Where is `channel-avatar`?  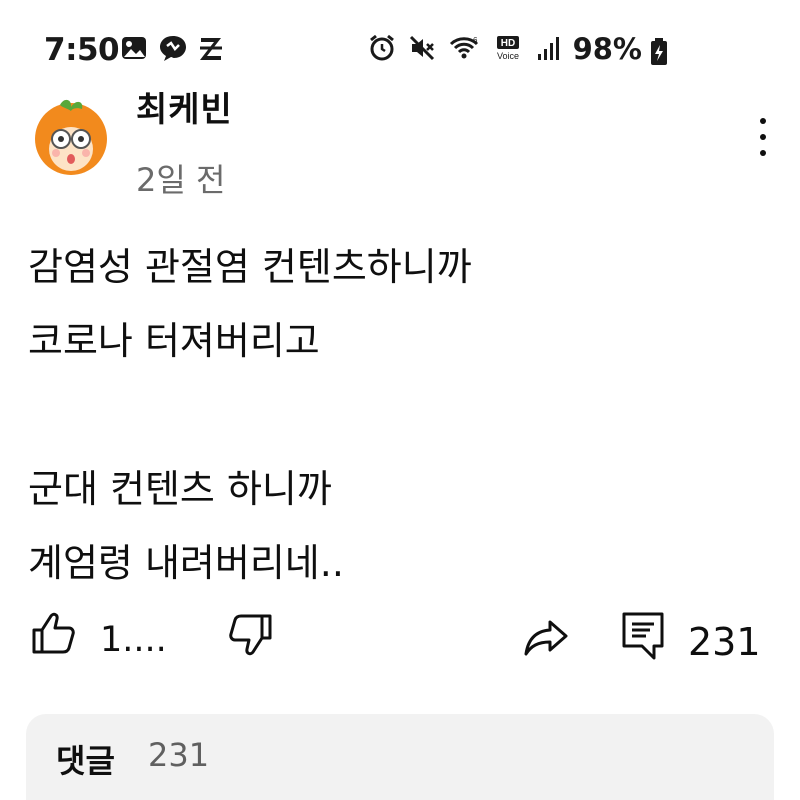
channel-avatar is located at coordinates (71, 136).